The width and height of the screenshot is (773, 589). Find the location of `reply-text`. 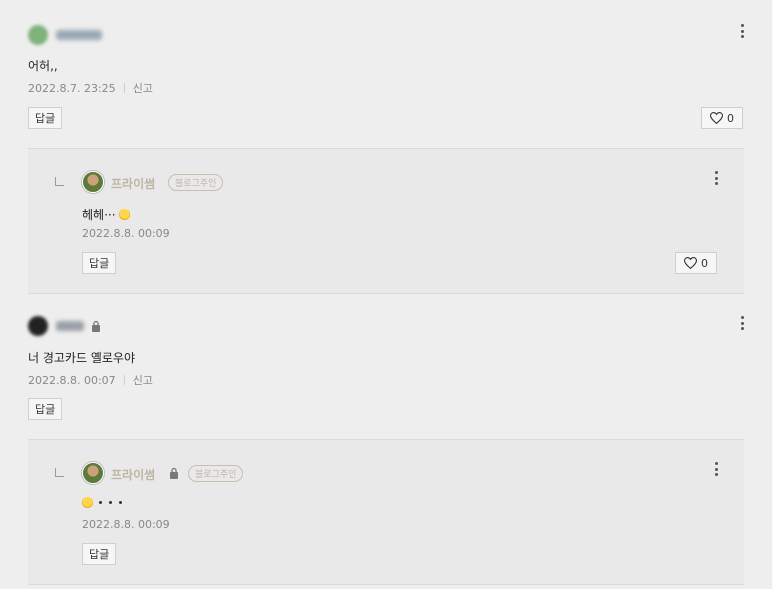

reply-text is located at coordinates (102, 502).